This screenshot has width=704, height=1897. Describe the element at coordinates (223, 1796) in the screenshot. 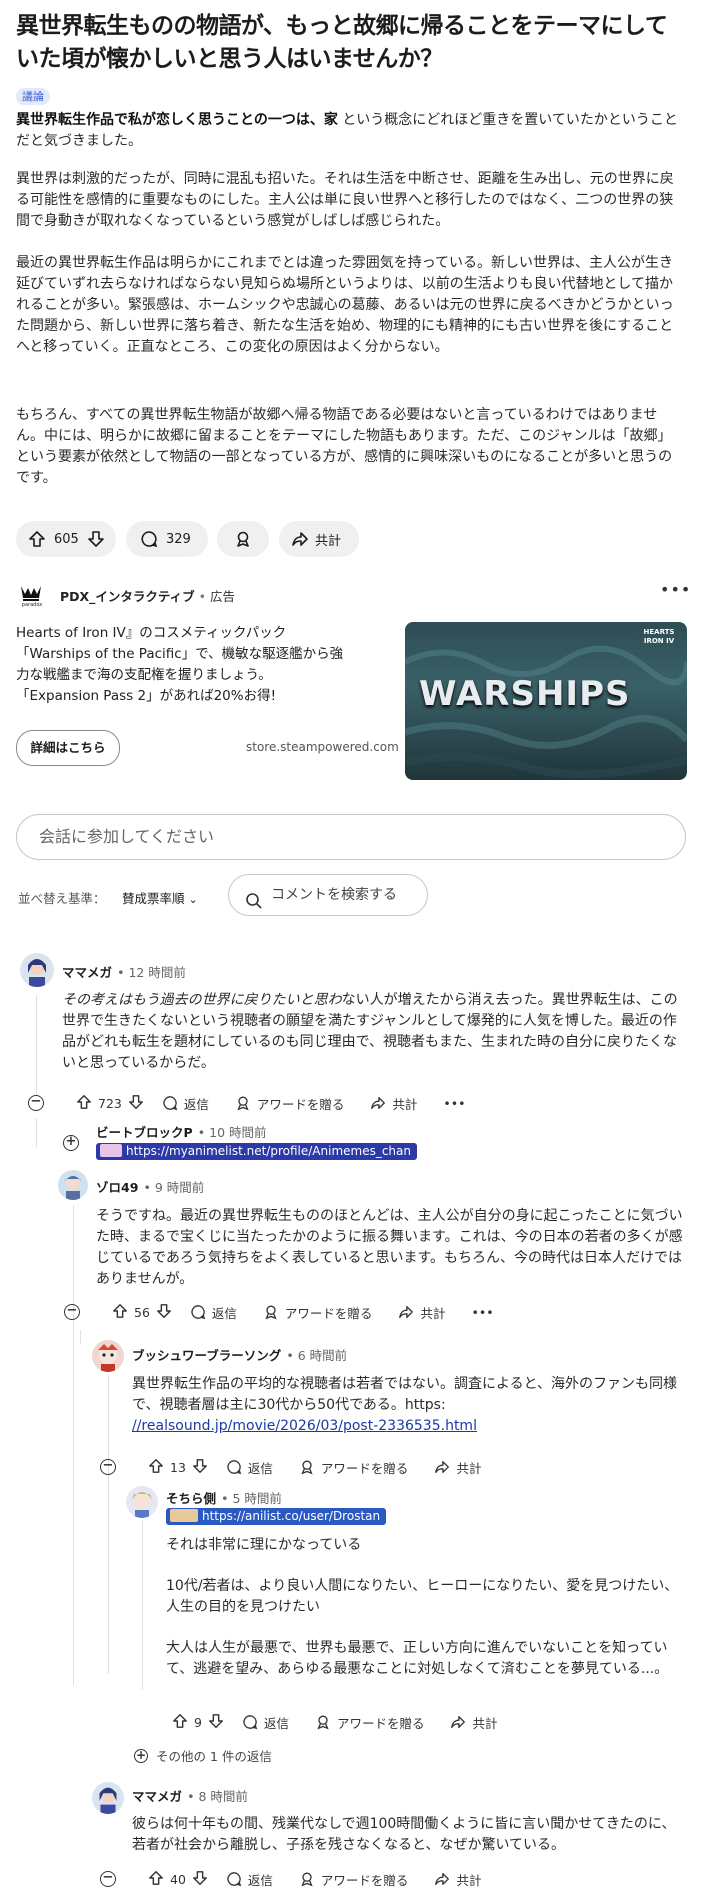

I see `comment-time: 8 時間前` at that location.